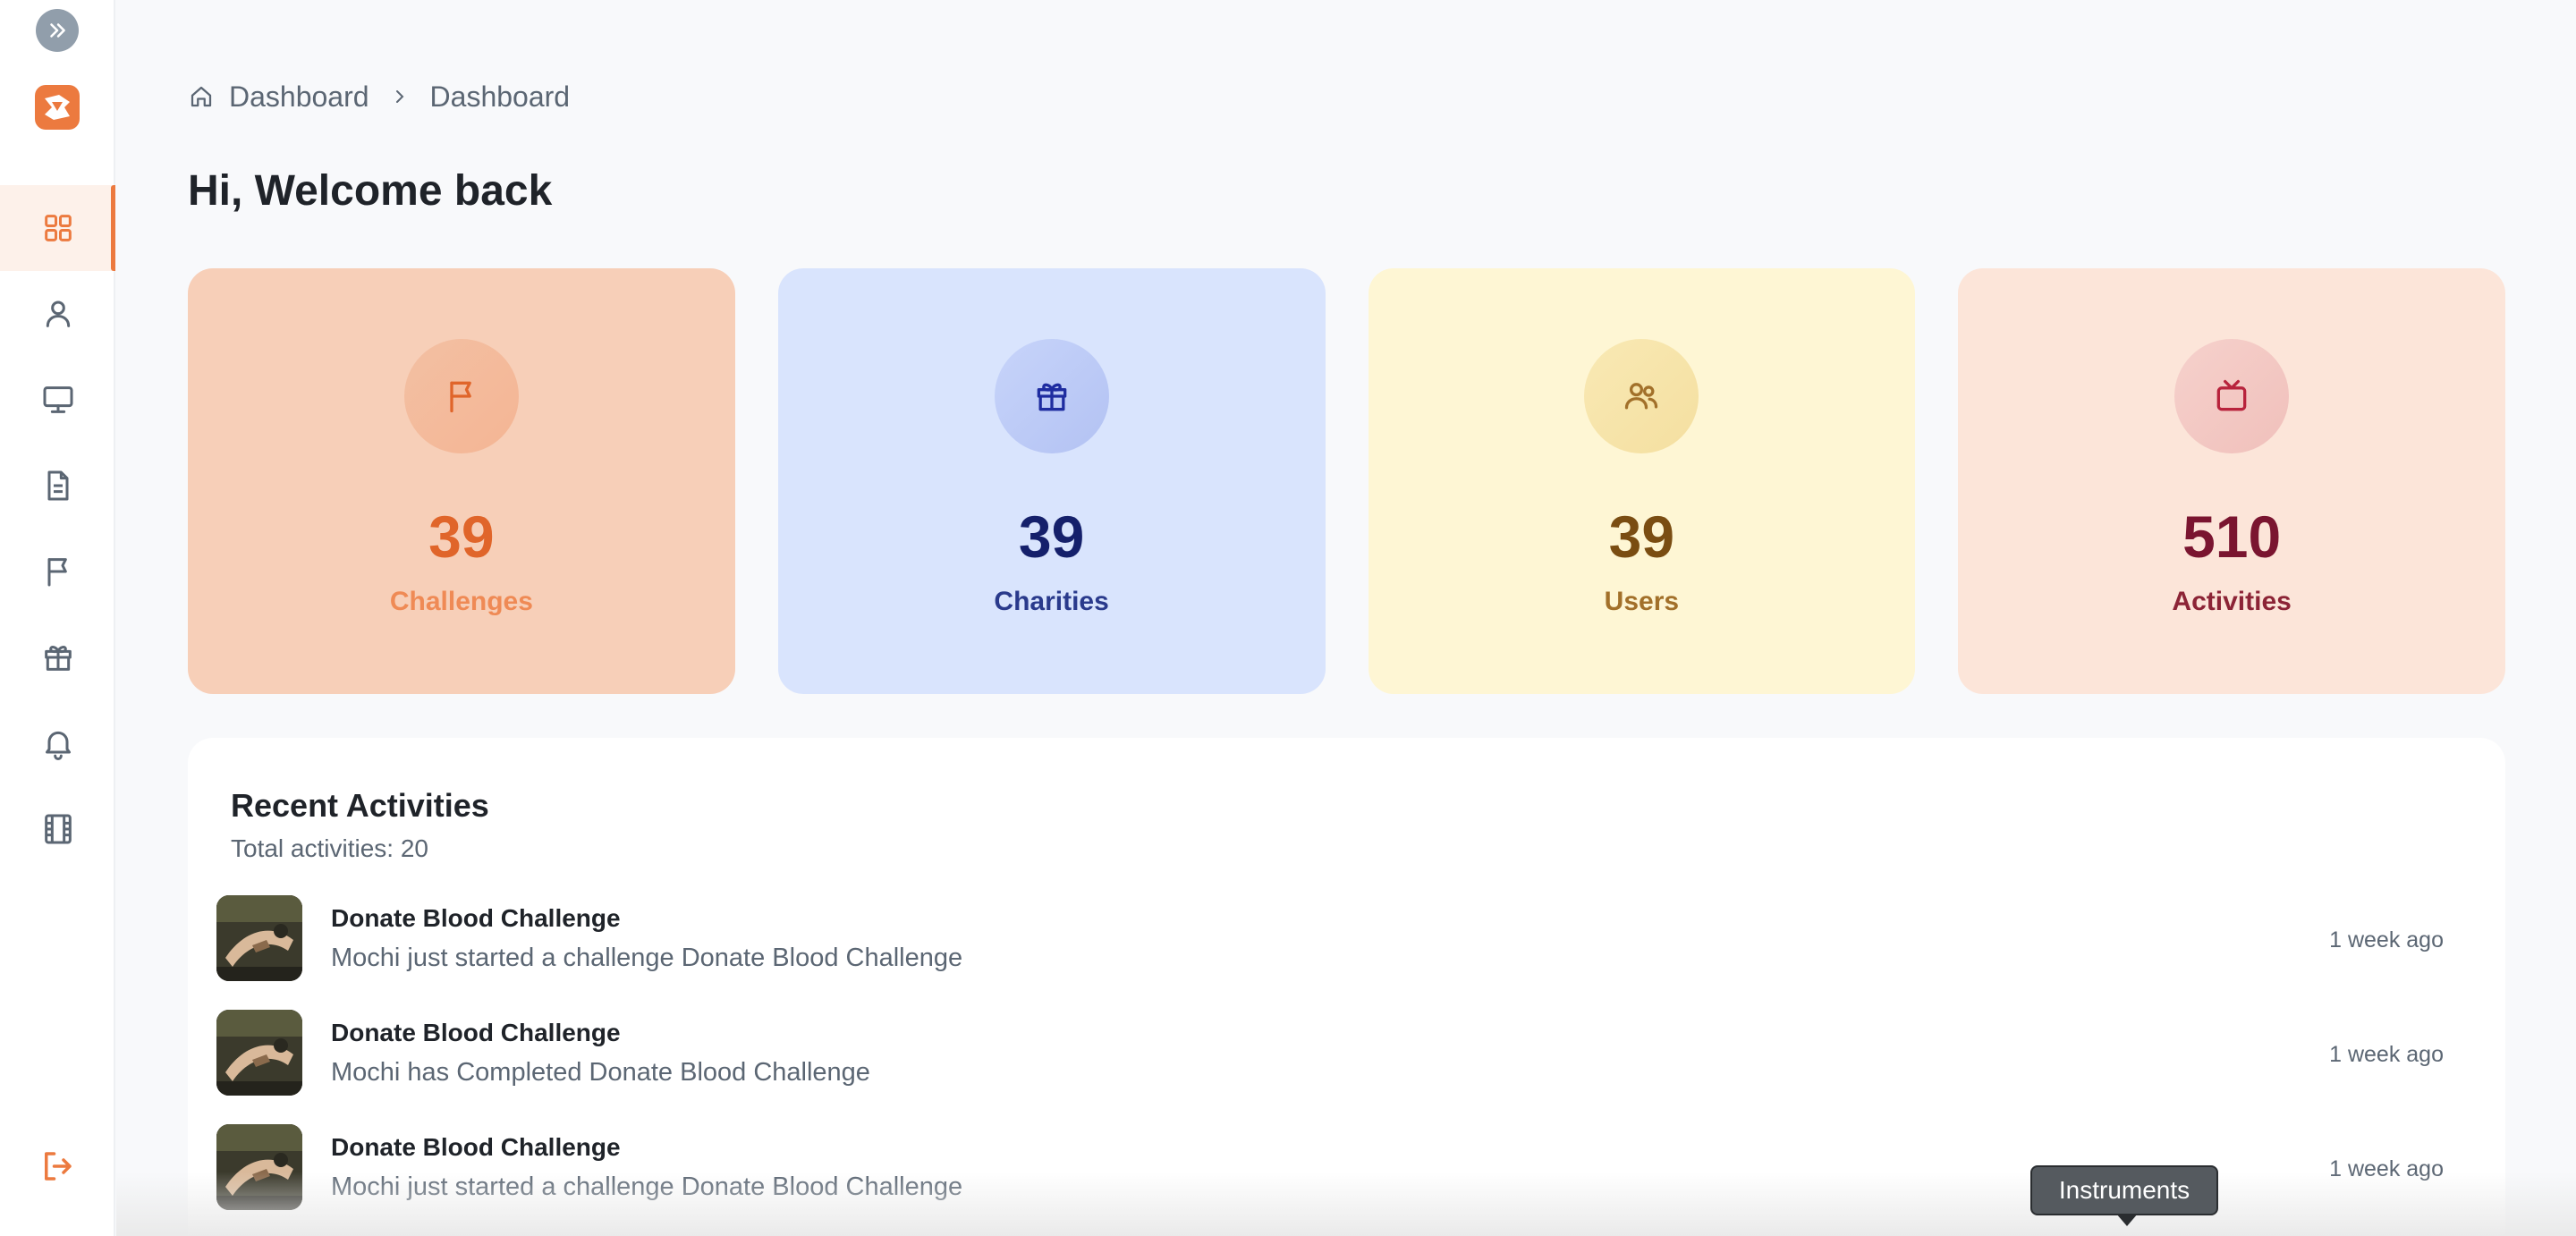  Describe the element at coordinates (58, 746) in the screenshot. I see `bell-icon` at that location.